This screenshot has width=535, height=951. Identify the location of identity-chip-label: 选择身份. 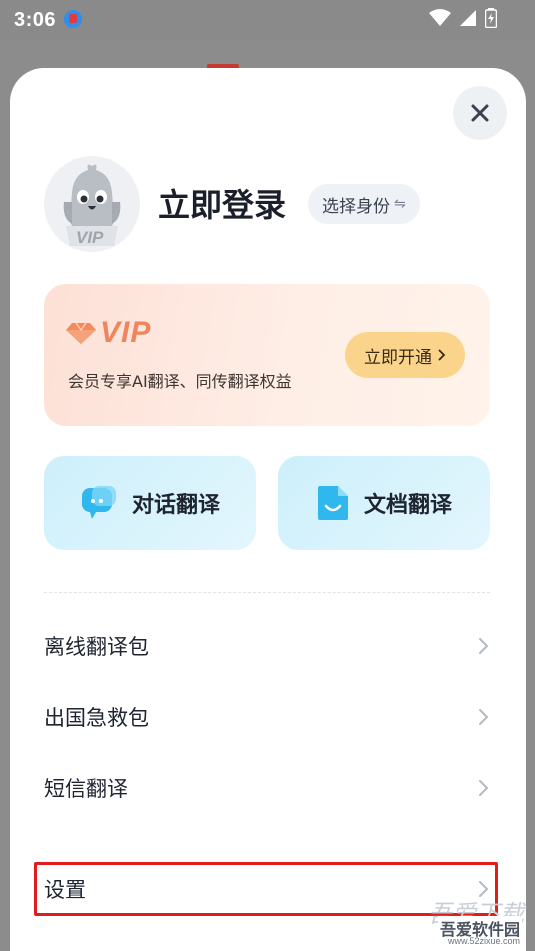
(356, 206).